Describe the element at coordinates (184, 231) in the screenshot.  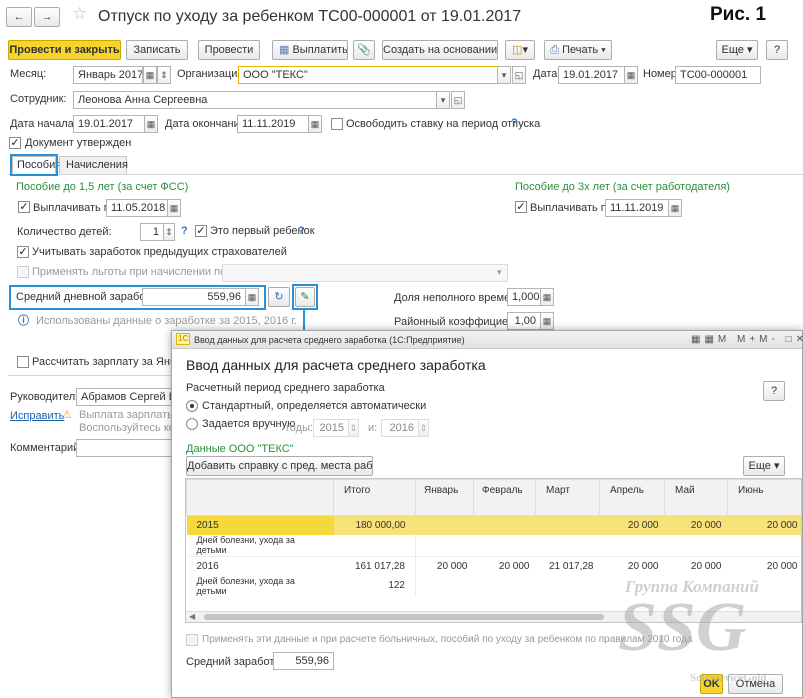
I see `children-help-icon: ?` at that location.